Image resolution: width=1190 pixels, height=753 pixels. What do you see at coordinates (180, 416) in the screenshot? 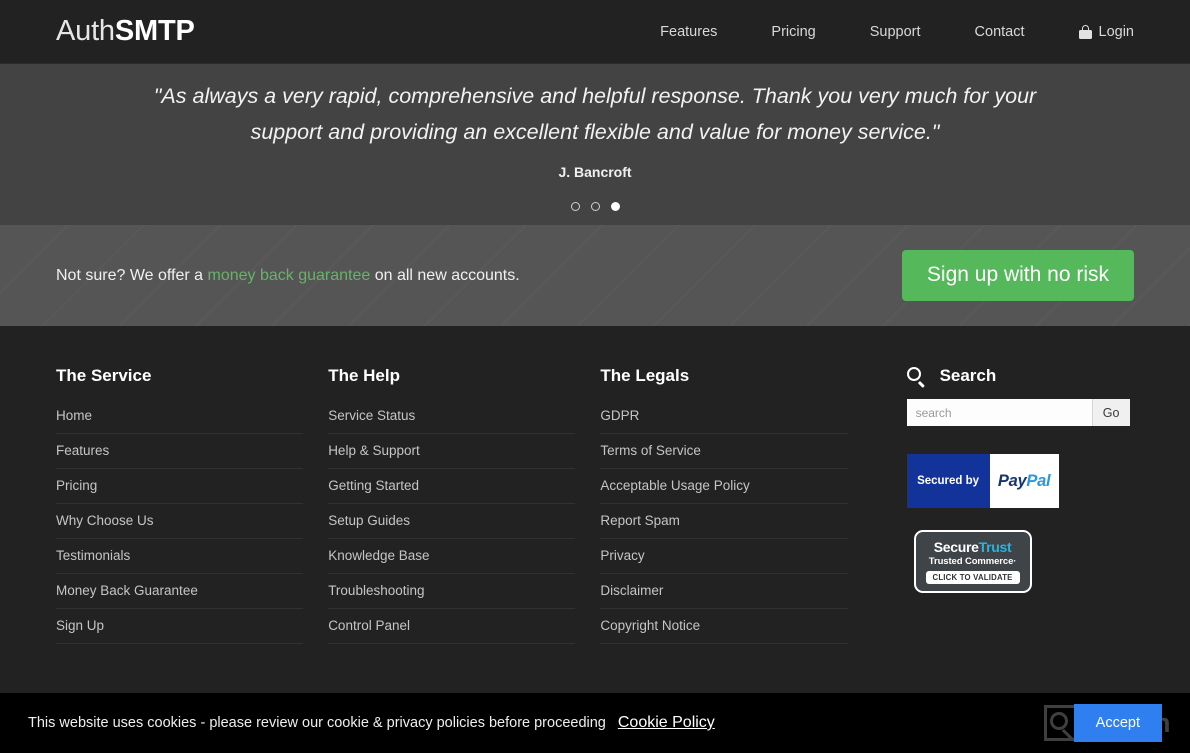
I see `footer-link-home: Home` at bounding box center [180, 416].